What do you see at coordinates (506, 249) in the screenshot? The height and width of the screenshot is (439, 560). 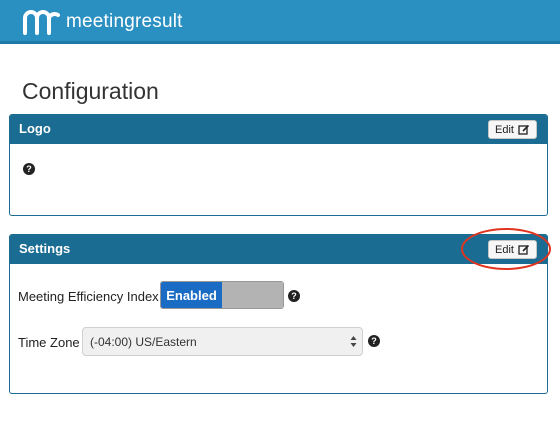 I see `annotation-circle` at bounding box center [506, 249].